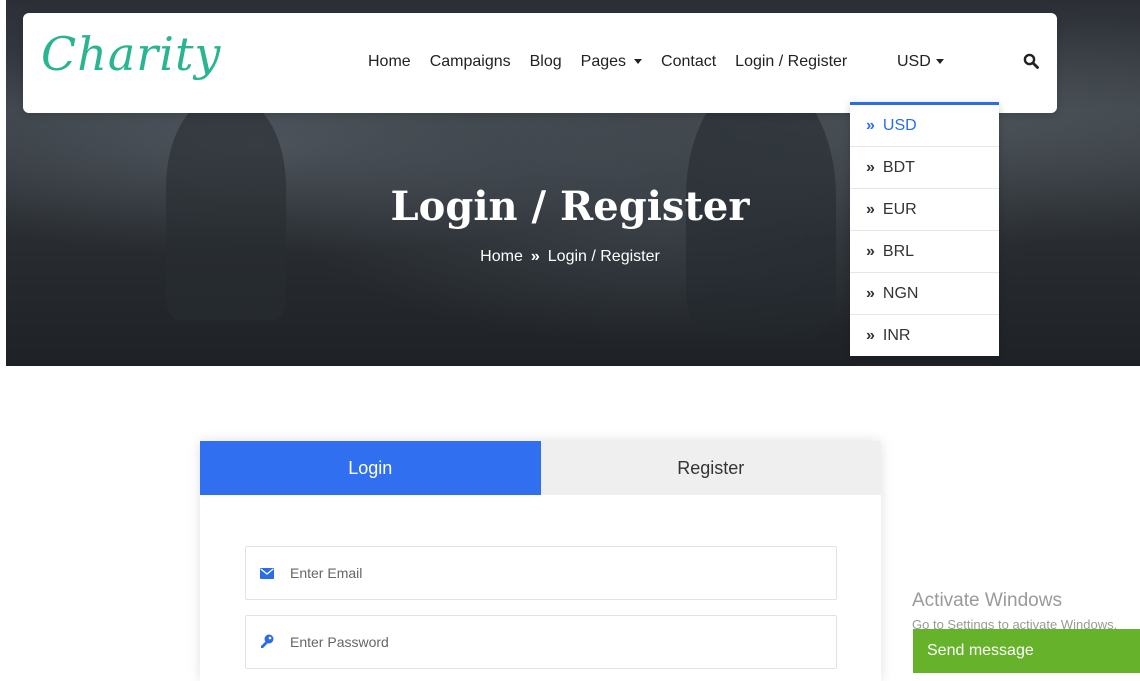 The image size is (1140, 681). What do you see at coordinates (924, 126) in the screenshot?
I see `currency-option-usd: » USD` at bounding box center [924, 126].